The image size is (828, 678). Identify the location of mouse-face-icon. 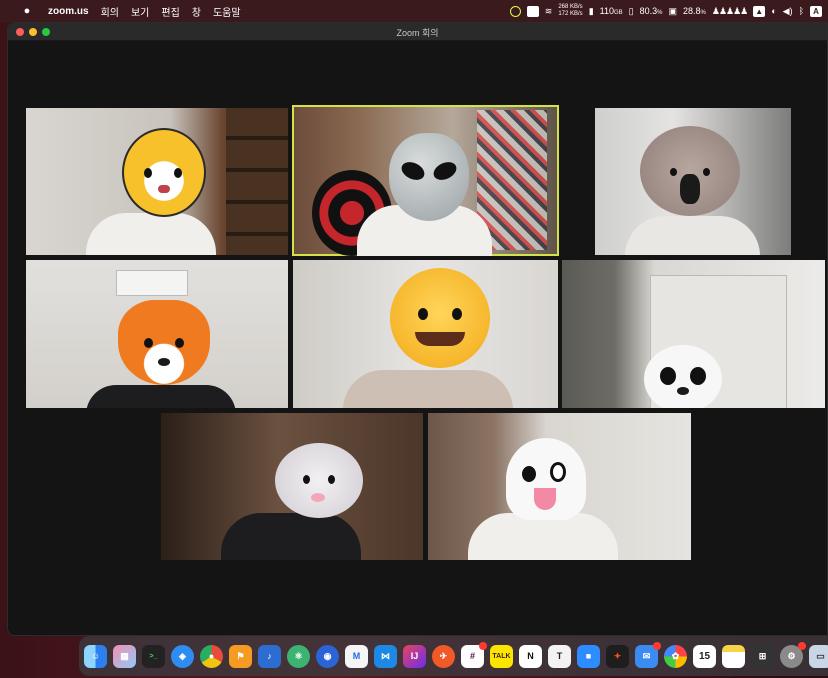
(319, 480).